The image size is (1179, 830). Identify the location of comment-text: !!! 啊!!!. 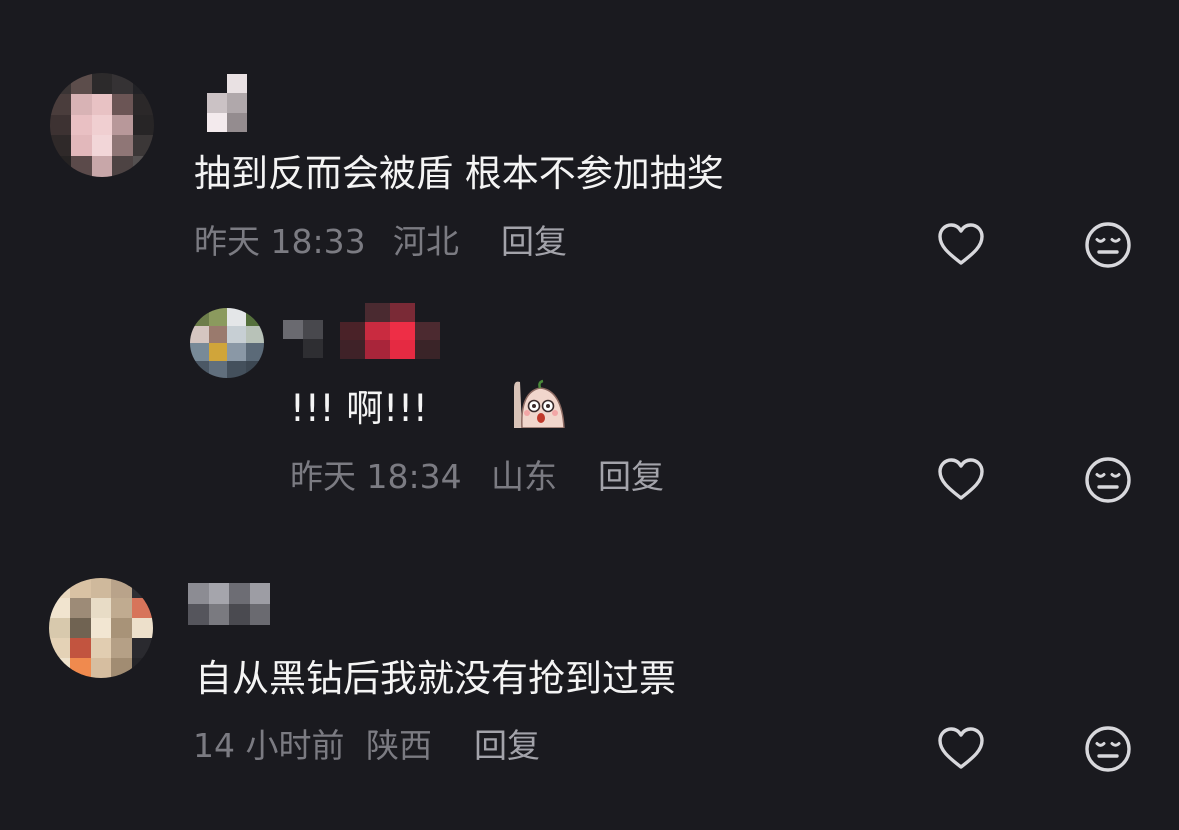
(359, 408).